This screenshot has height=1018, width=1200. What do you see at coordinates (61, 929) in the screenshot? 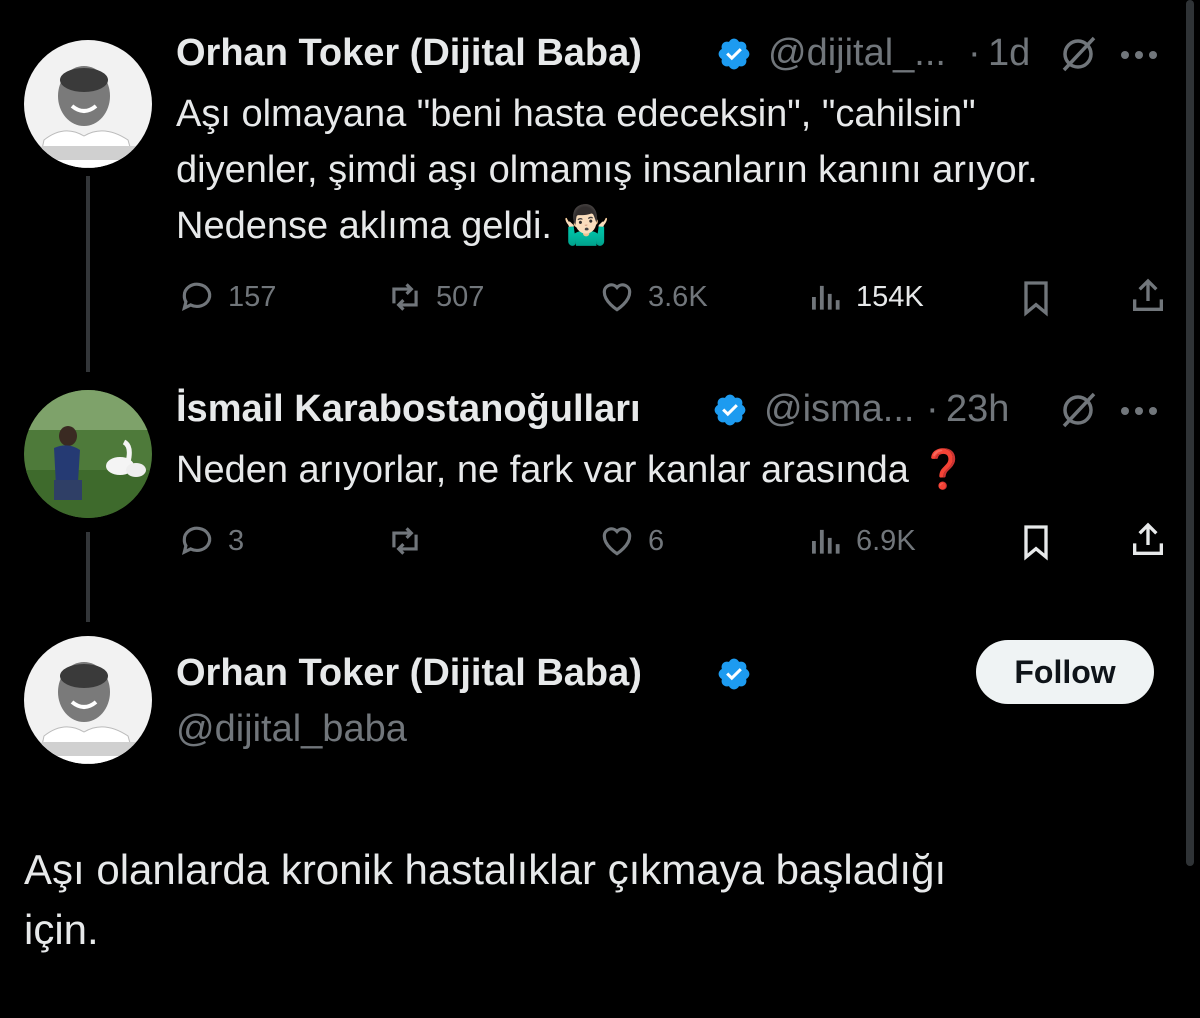
I see `tweet-line: için.` at bounding box center [61, 929].